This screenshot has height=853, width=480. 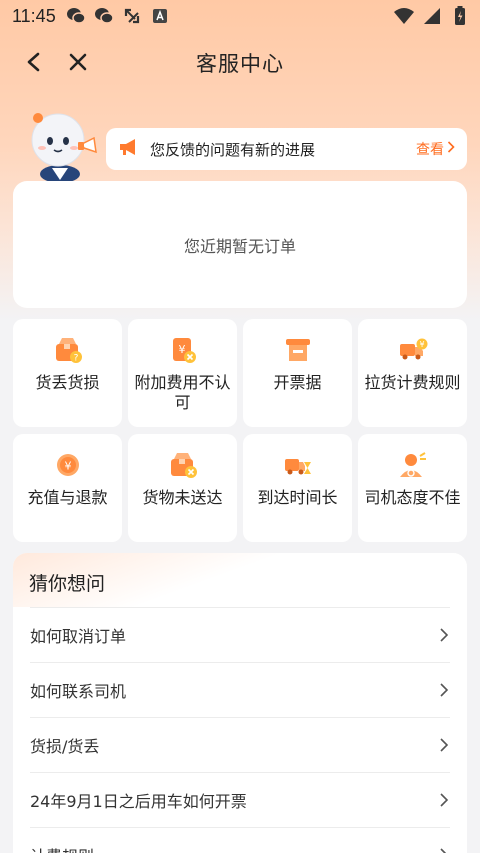 I want to click on notice-view-link: 查看, so click(x=435, y=149).